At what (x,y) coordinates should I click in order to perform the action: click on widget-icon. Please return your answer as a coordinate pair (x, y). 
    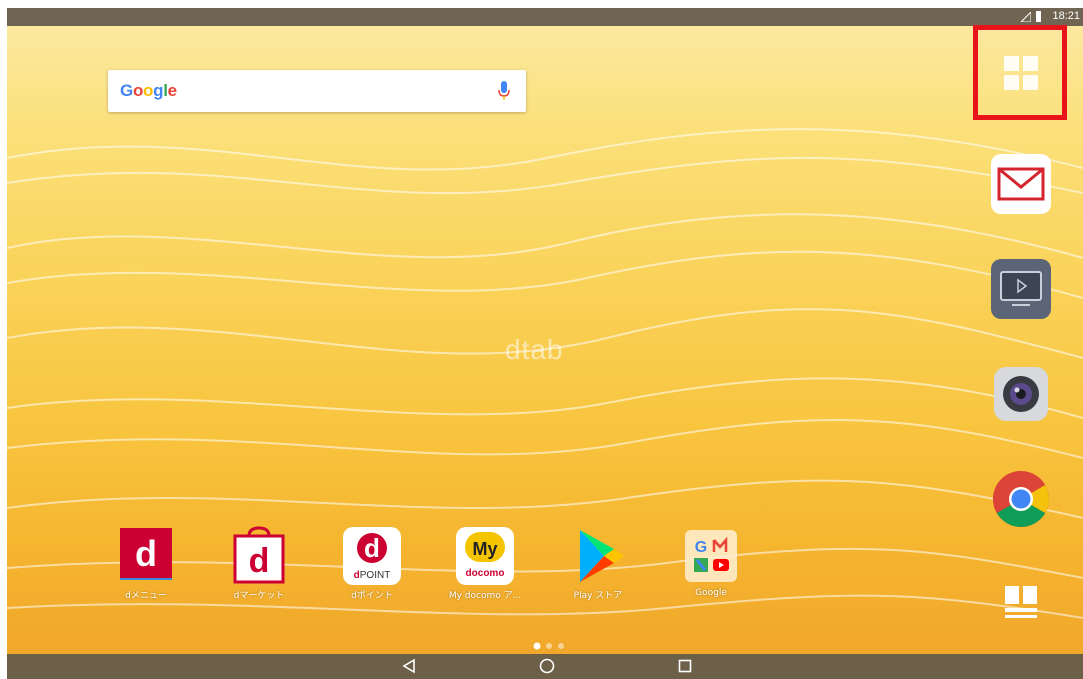
    Looking at the image, I should click on (1021, 602).